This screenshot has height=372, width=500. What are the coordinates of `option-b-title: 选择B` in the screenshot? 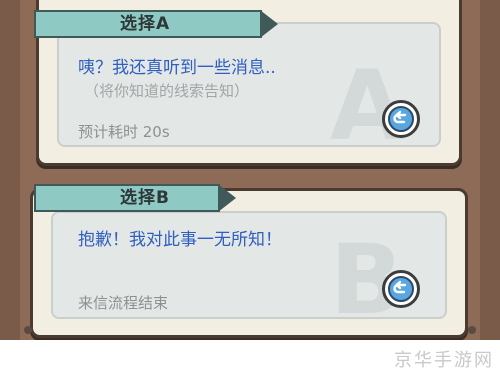 It's located at (145, 198).